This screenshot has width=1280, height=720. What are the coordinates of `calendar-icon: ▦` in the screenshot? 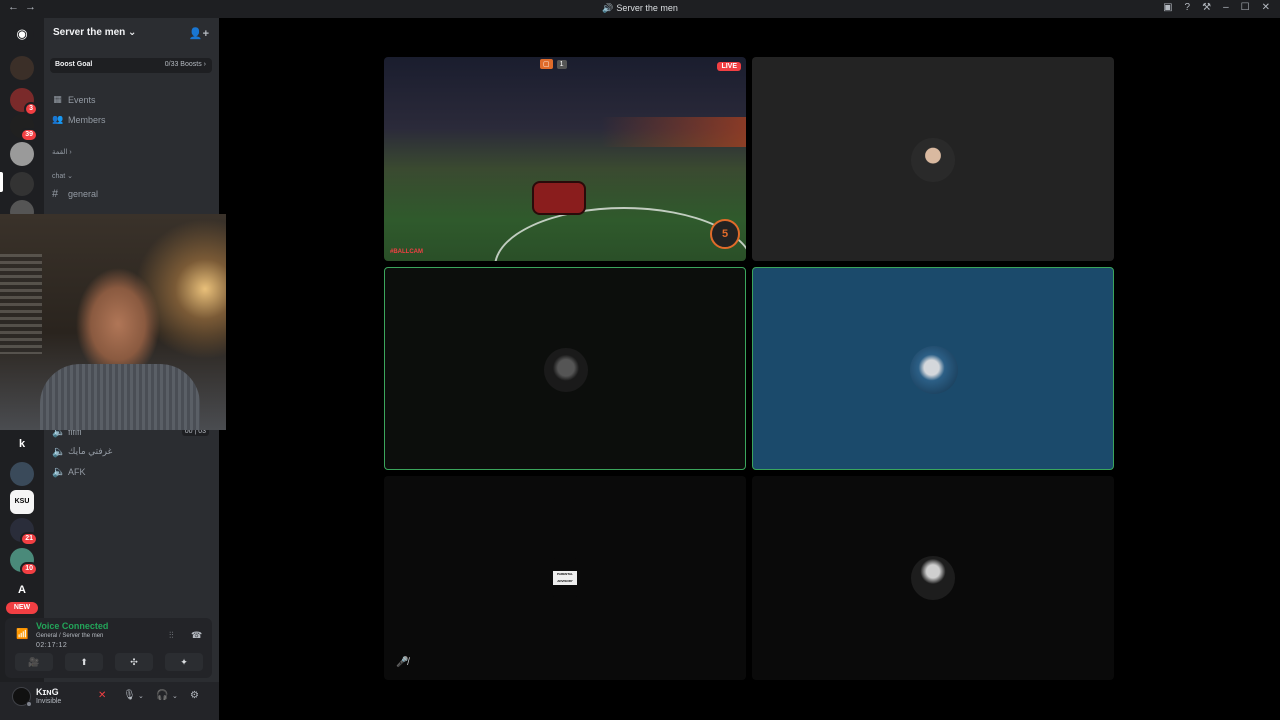 It's located at (57, 99).